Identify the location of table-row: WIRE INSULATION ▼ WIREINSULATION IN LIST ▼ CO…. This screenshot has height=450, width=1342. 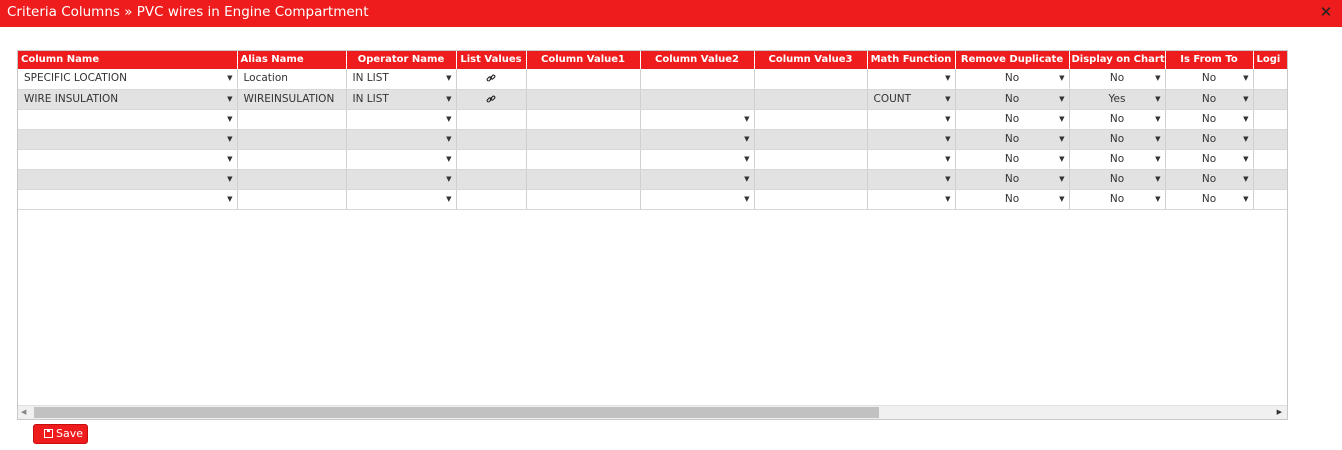
(652, 99).